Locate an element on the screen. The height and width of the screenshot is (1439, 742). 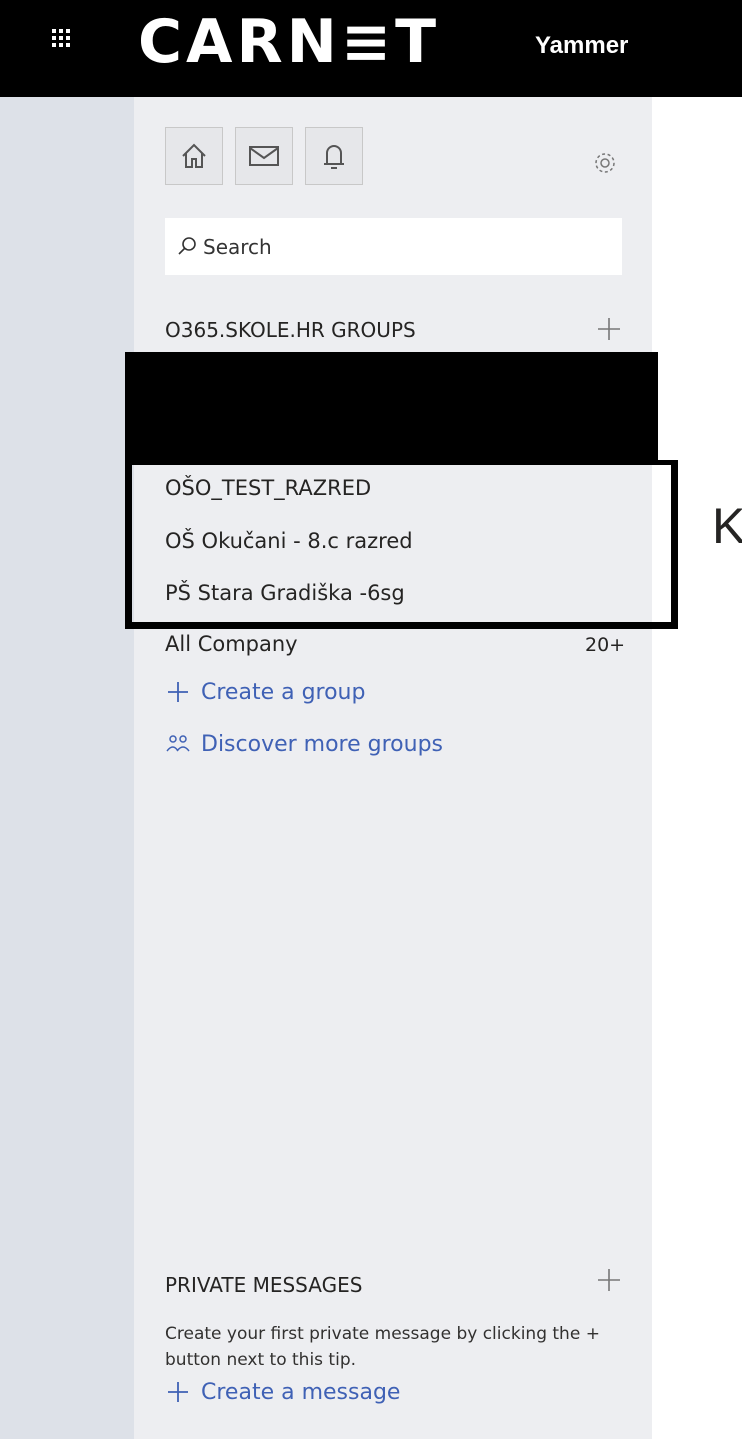
inbox-button is located at coordinates (264, 156).